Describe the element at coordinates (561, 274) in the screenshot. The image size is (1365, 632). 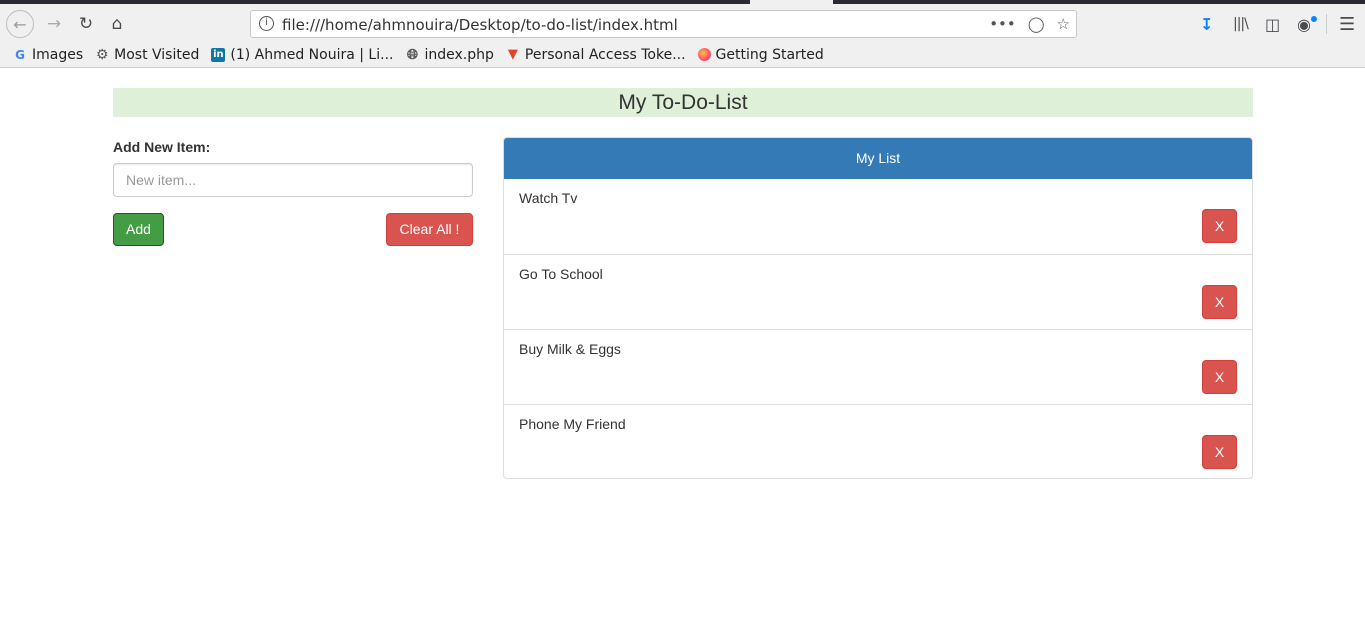
I see `item-text: Go To School` at that location.